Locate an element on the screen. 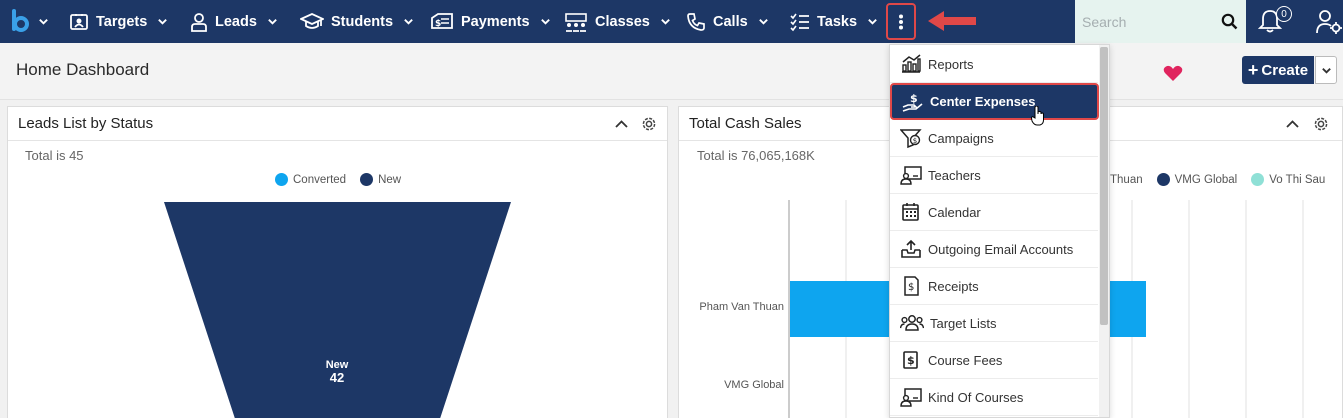 This screenshot has height=418, width=1343. group-icon is located at coordinates (912, 323).